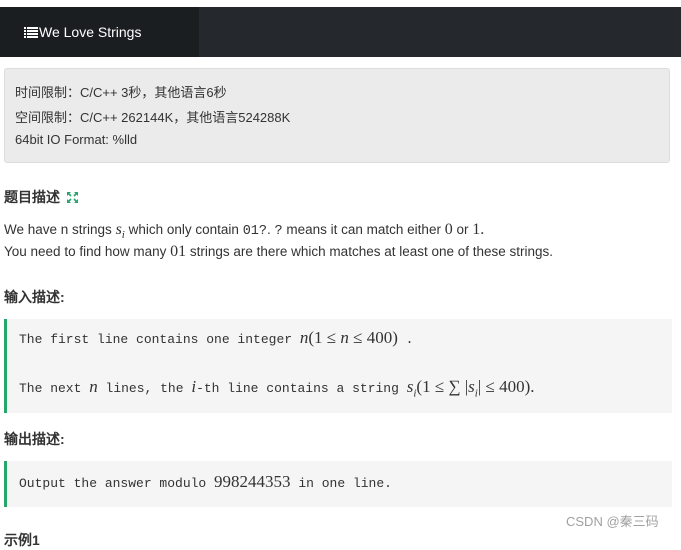  What do you see at coordinates (34, 439) in the screenshot?
I see `output-heading: 输出描述:` at bounding box center [34, 439].